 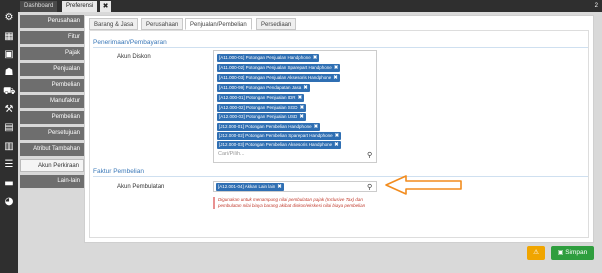 I want to click on chart-icon: ◕, so click(x=9, y=202).